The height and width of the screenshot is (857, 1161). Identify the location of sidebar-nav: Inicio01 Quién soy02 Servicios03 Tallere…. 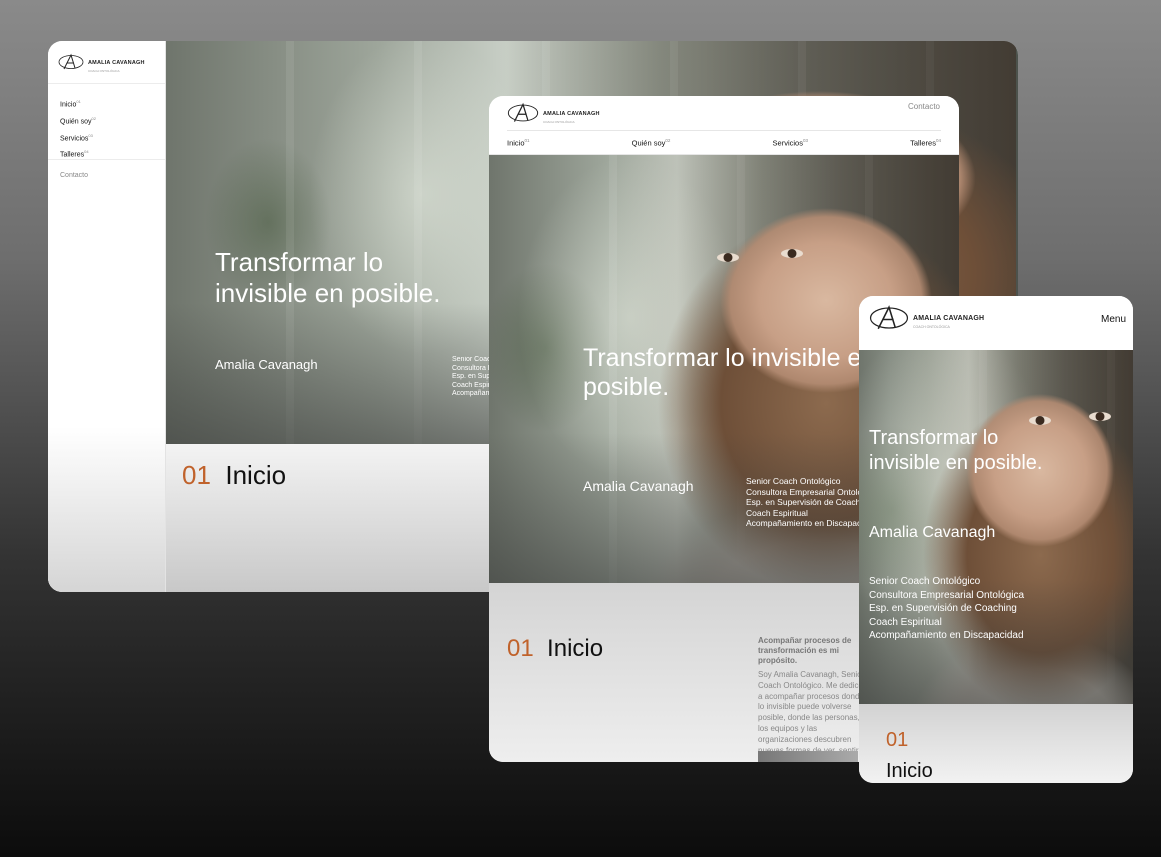
(78, 128).